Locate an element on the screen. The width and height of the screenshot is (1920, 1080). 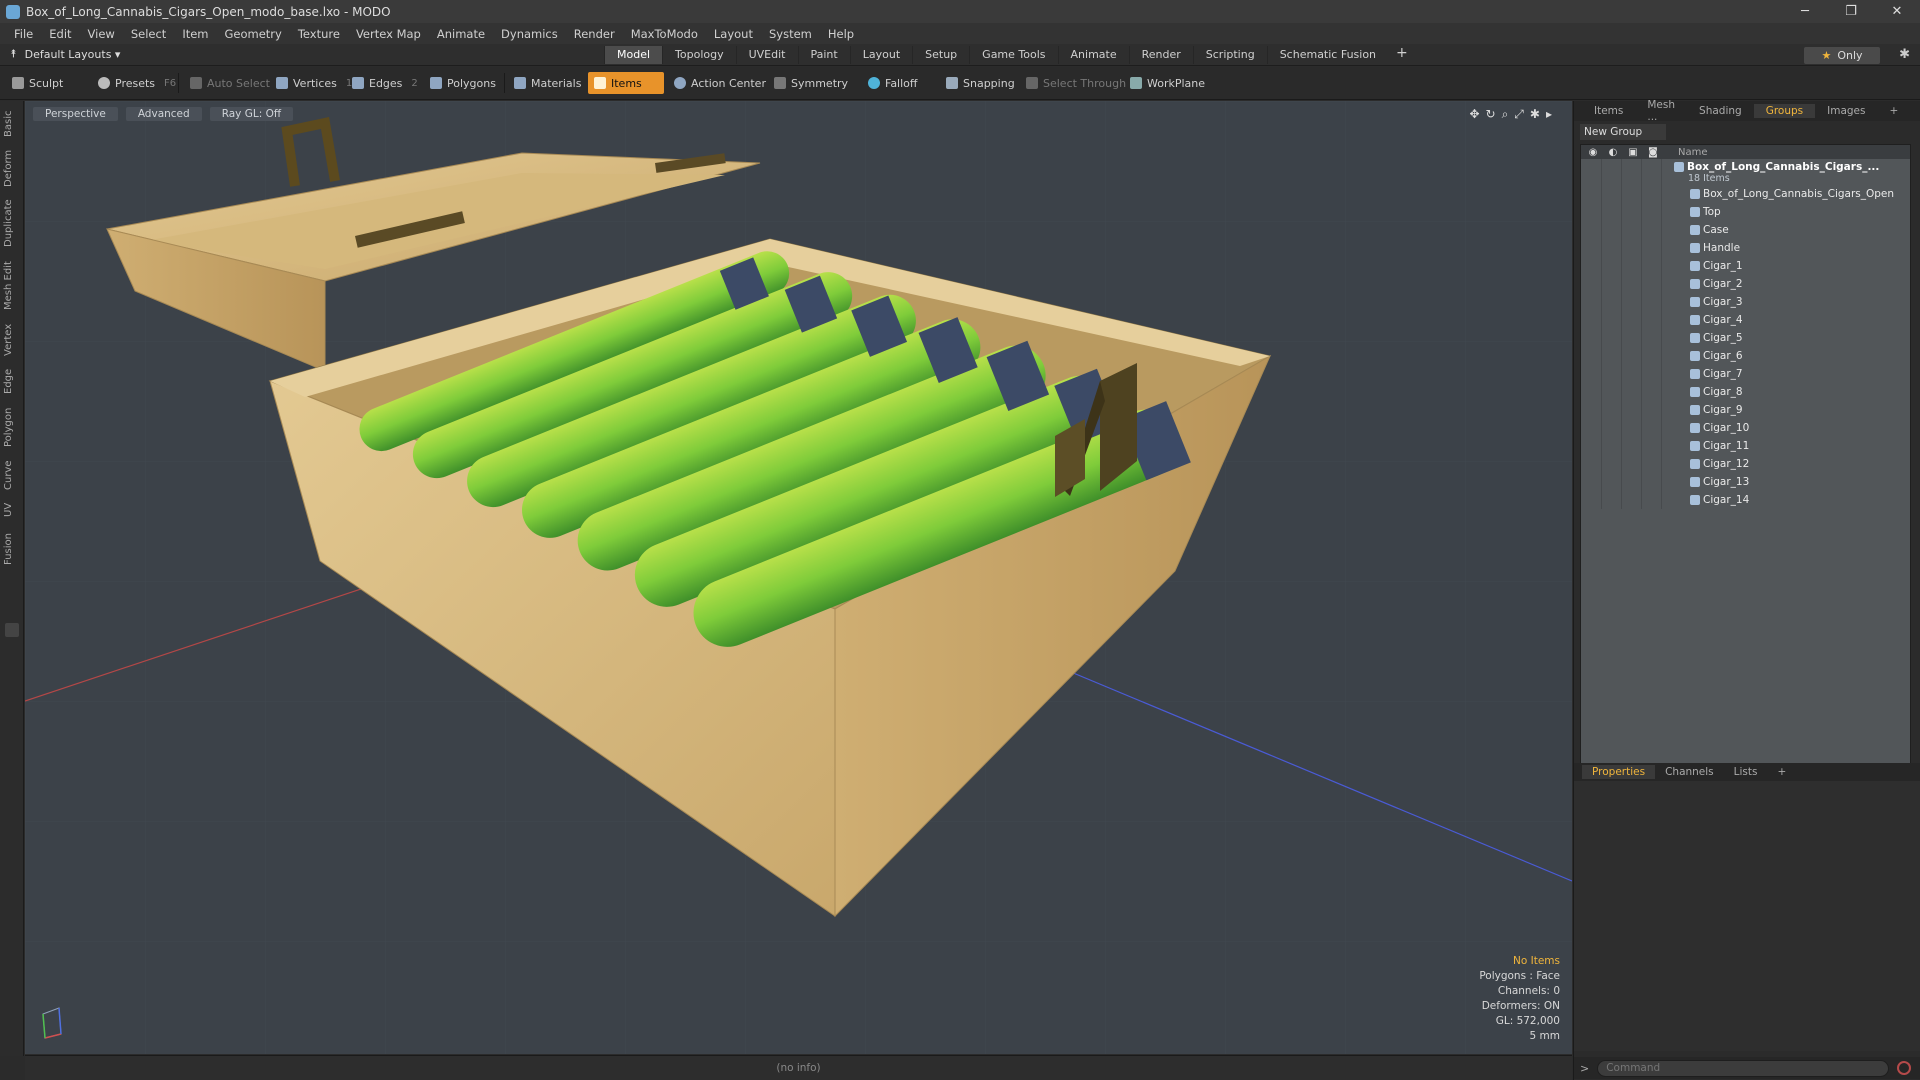
tab-layout: Layout is located at coordinates (880, 55).